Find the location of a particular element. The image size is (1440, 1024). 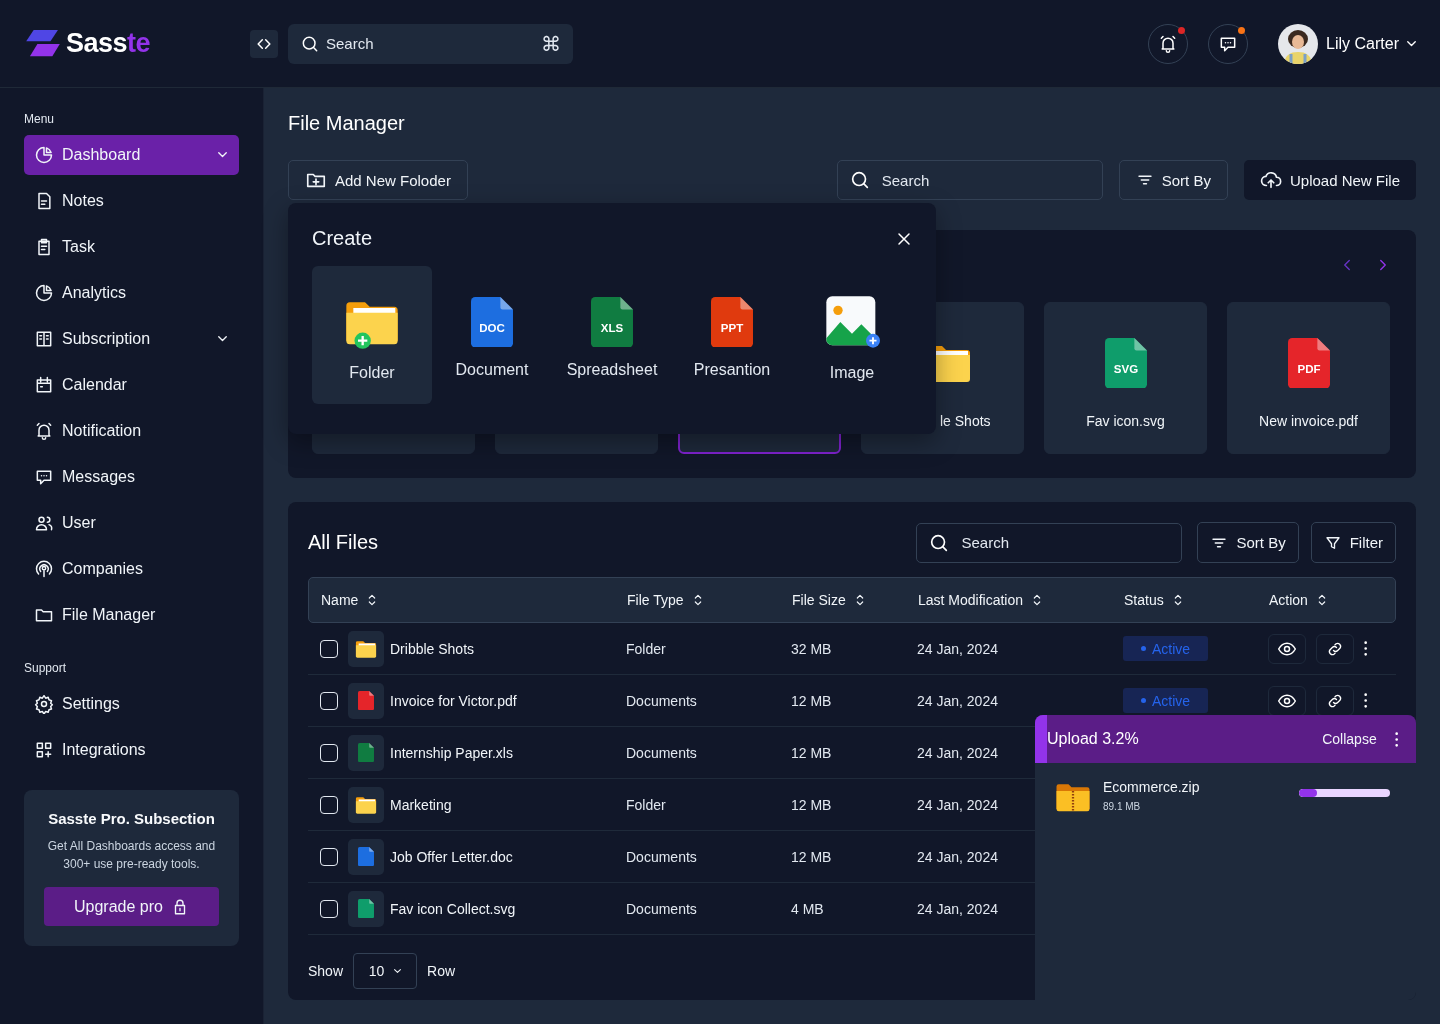

sidebar-item: Integrations is located at coordinates (131, 750).